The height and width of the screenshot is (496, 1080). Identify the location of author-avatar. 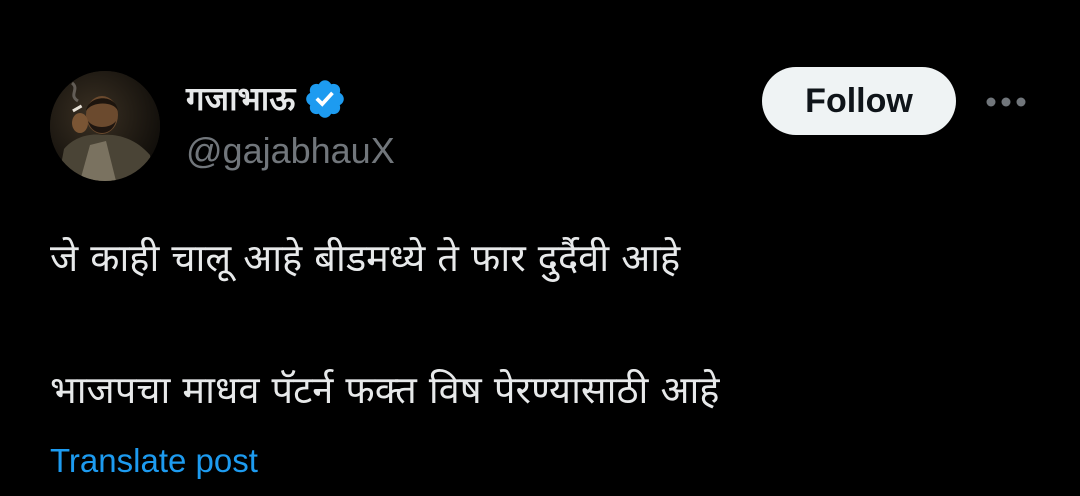
(105, 126).